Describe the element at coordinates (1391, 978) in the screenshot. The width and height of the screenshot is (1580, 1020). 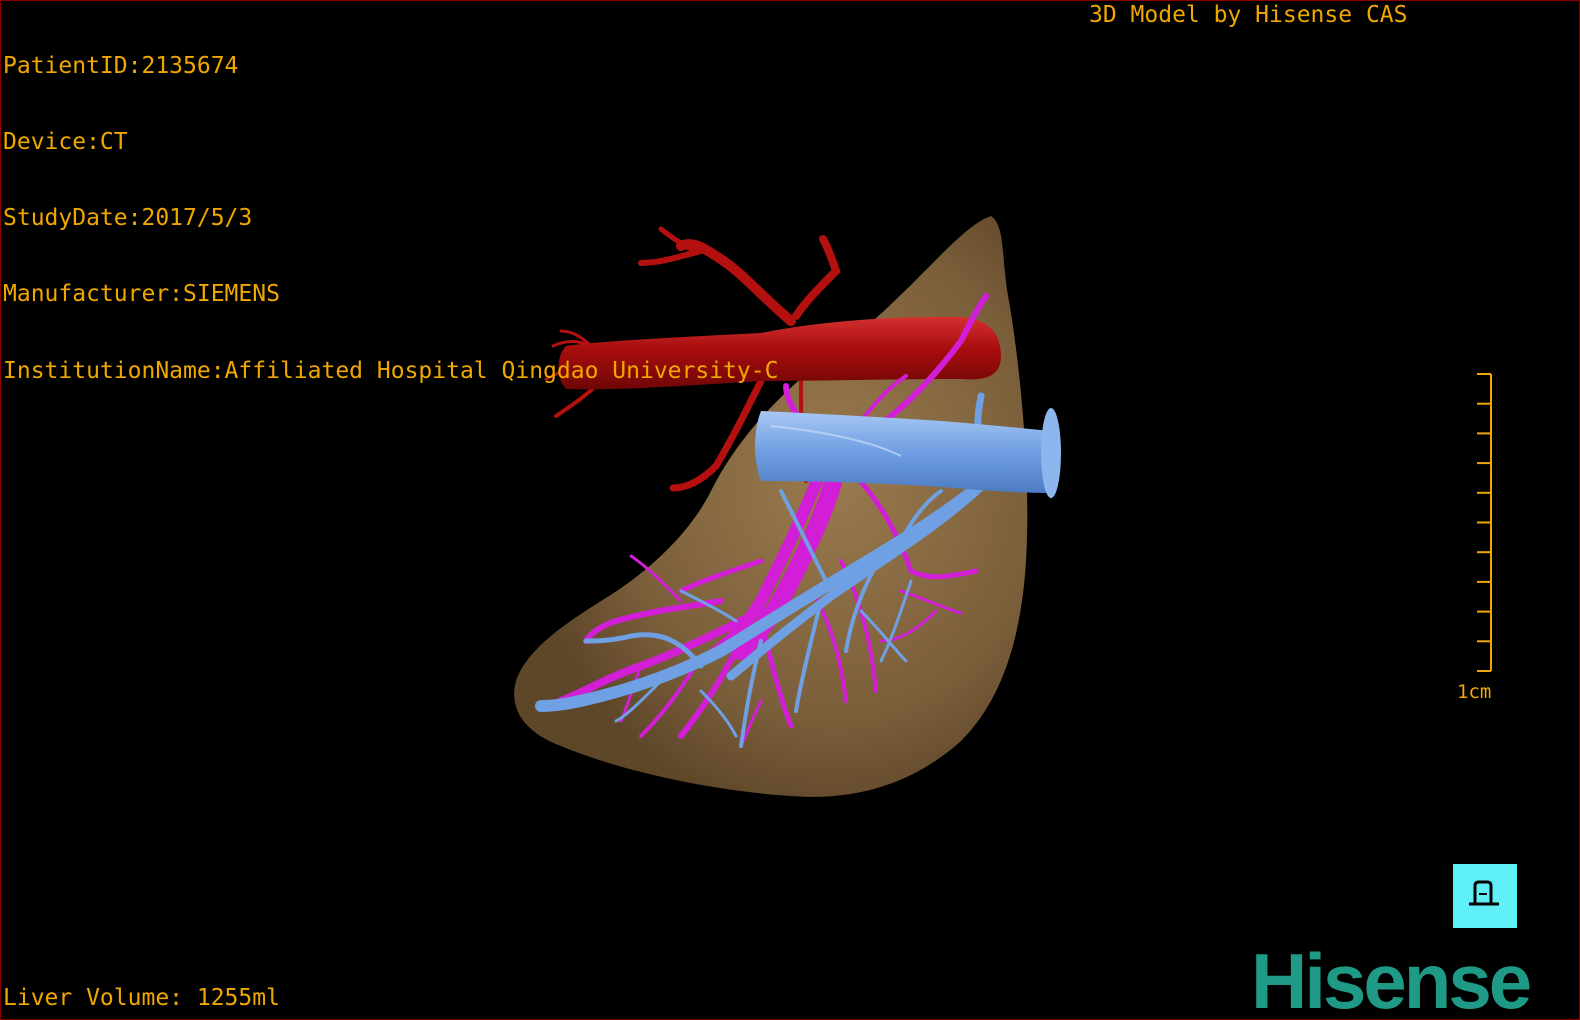
I see `hisense-logo: Hisense` at that location.